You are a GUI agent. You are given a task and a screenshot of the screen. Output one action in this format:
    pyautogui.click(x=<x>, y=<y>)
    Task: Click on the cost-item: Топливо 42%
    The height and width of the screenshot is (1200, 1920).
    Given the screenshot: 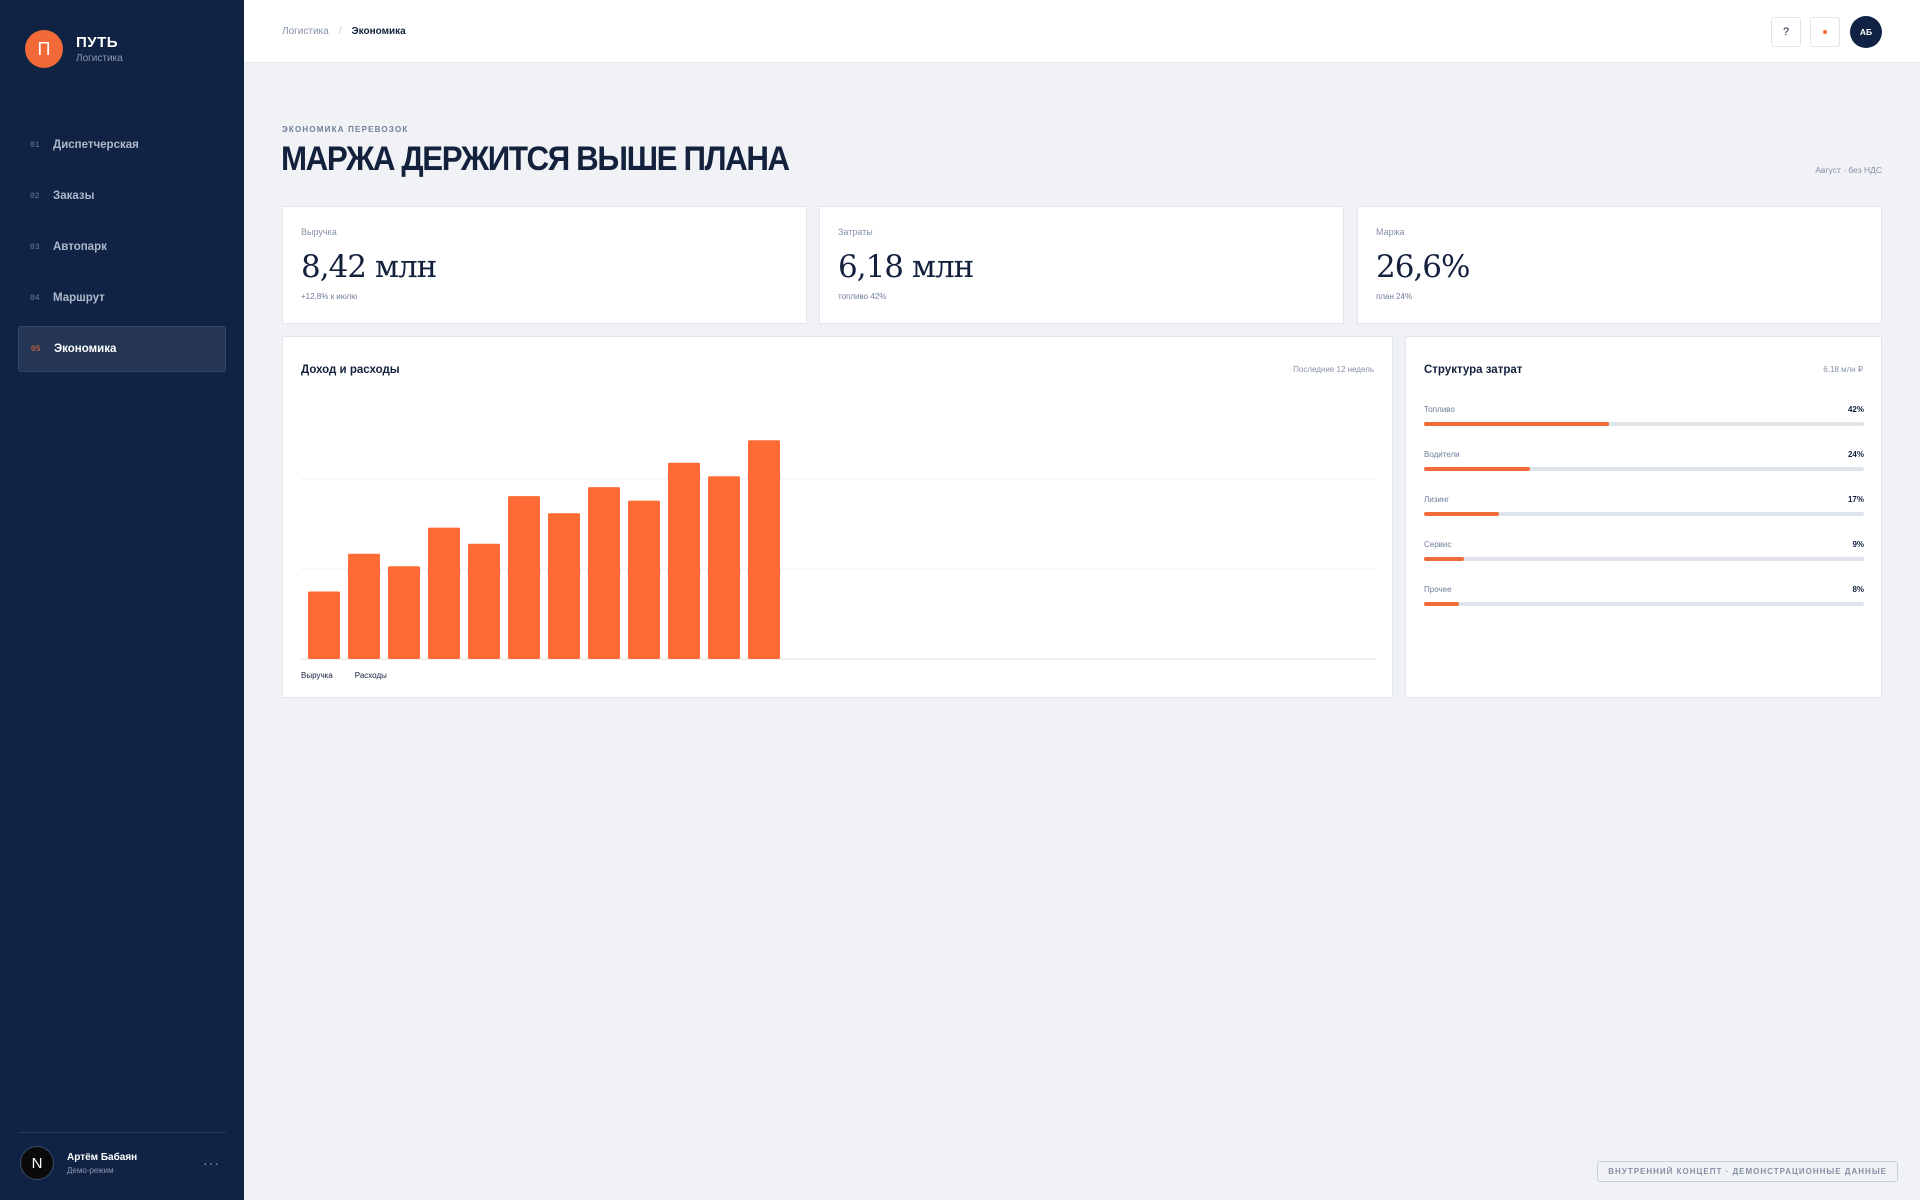 What is the action you would take?
    pyautogui.click(x=1644, y=415)
    